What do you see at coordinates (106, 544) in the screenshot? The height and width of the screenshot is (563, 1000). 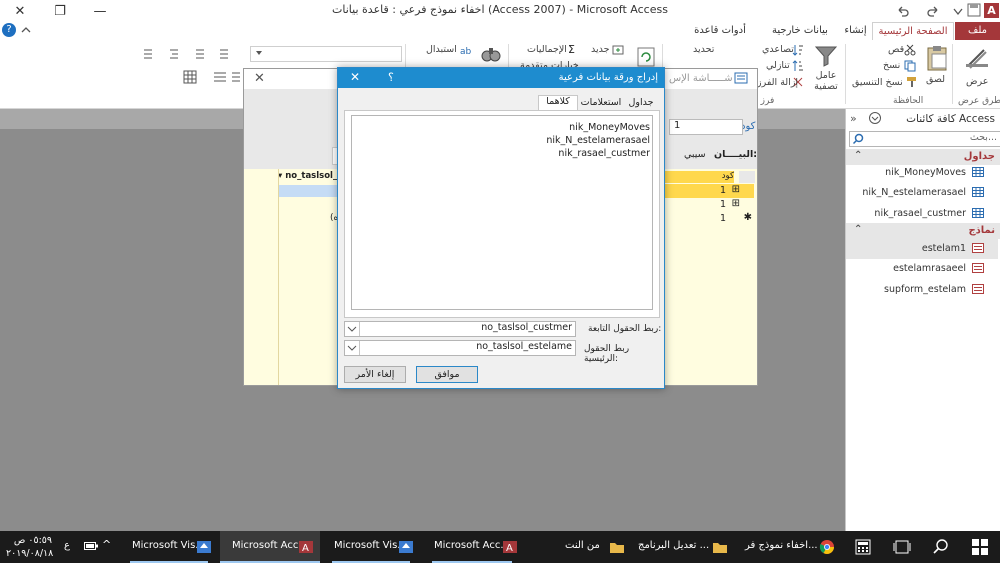 I see `tray-chevron-icon: ^` at bounding box center [106, 544].